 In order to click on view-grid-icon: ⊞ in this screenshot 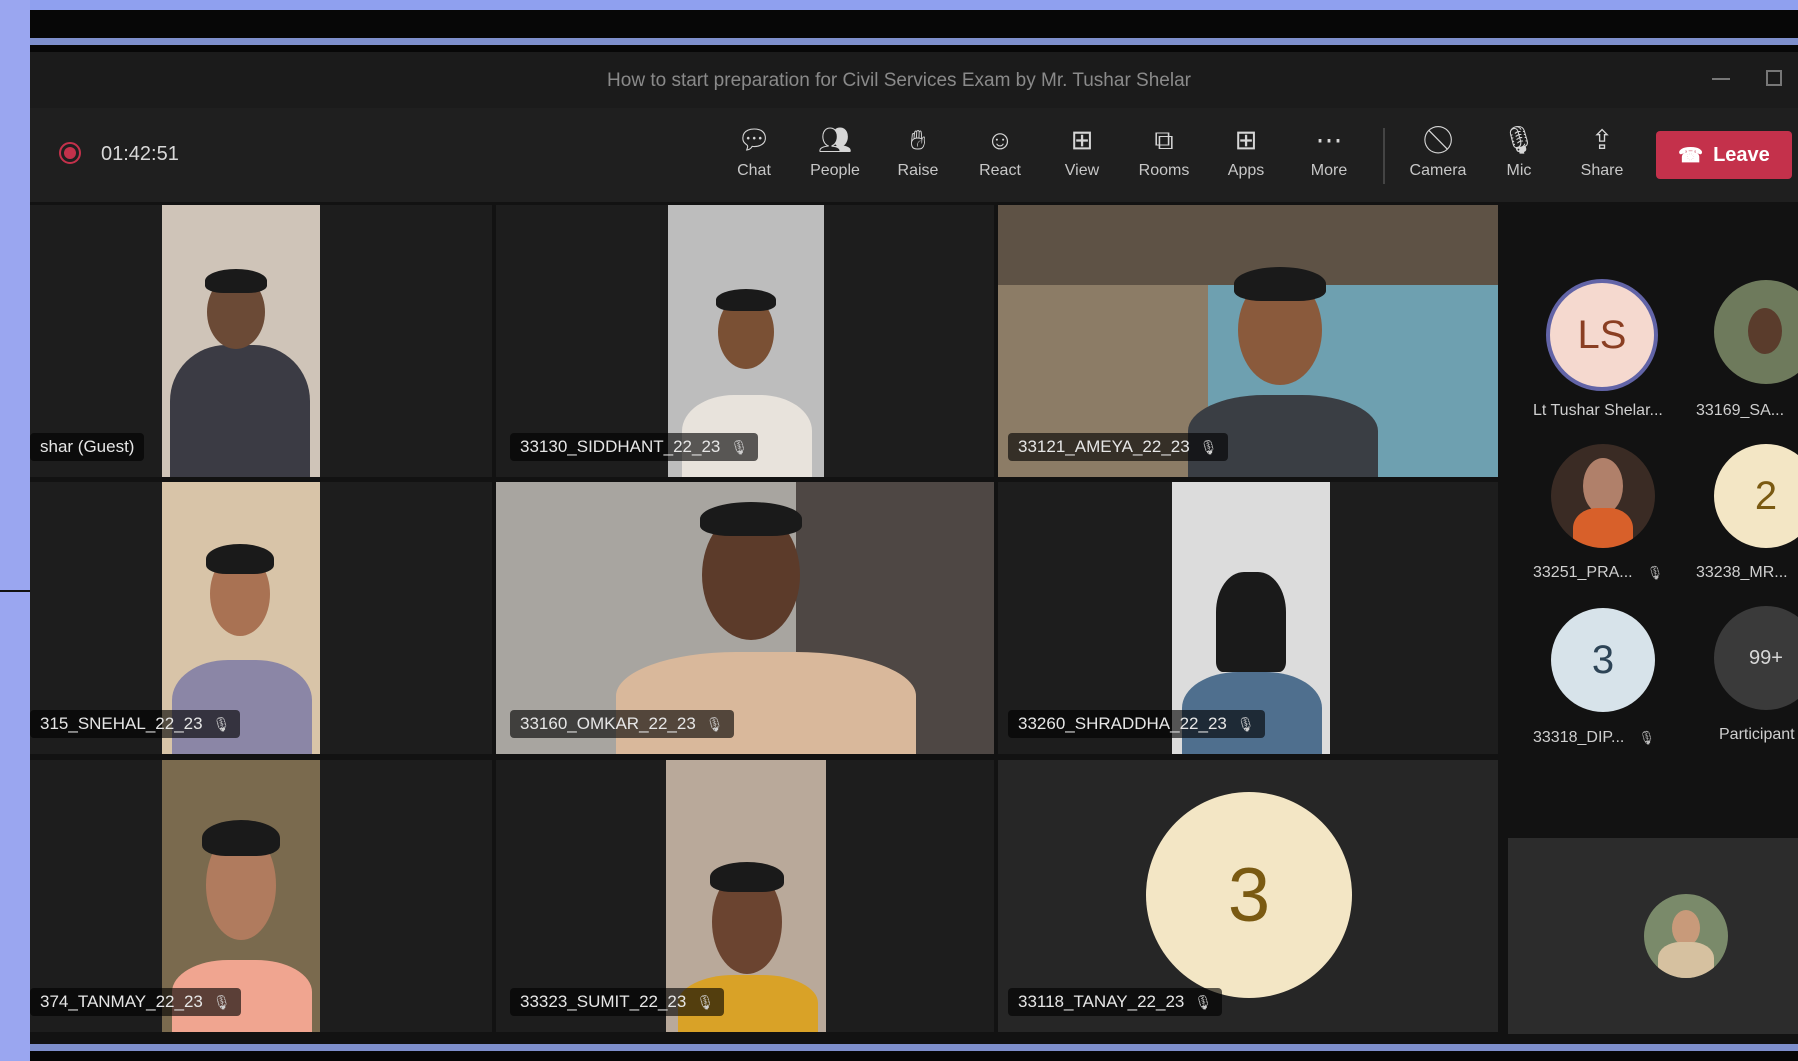, I will do `click(1082, 140)`.